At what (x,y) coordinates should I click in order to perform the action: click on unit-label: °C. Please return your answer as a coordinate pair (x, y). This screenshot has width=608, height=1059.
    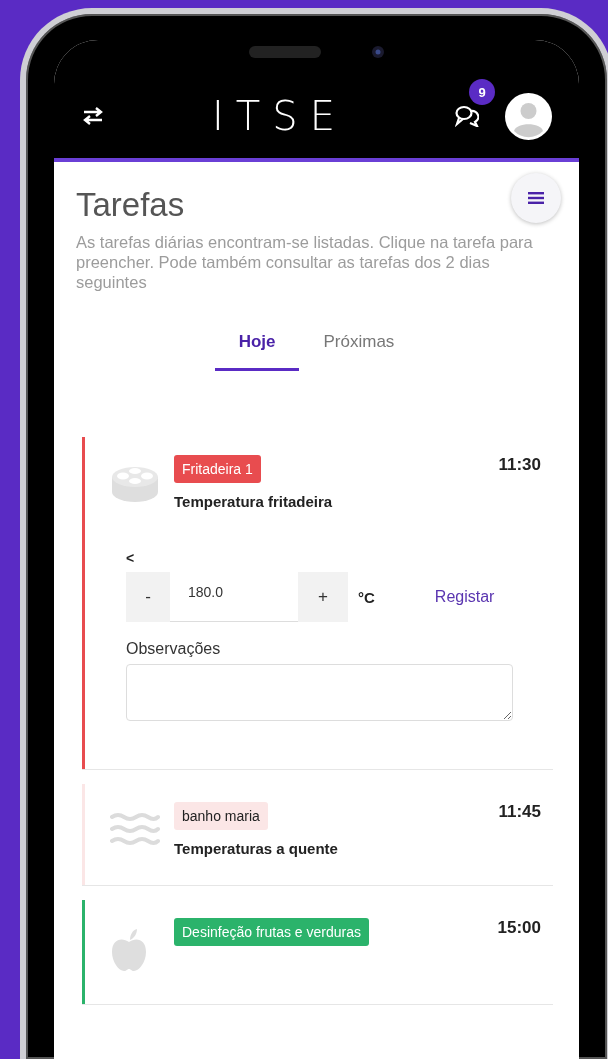
    Looking at the image, I should click on (366, 597).